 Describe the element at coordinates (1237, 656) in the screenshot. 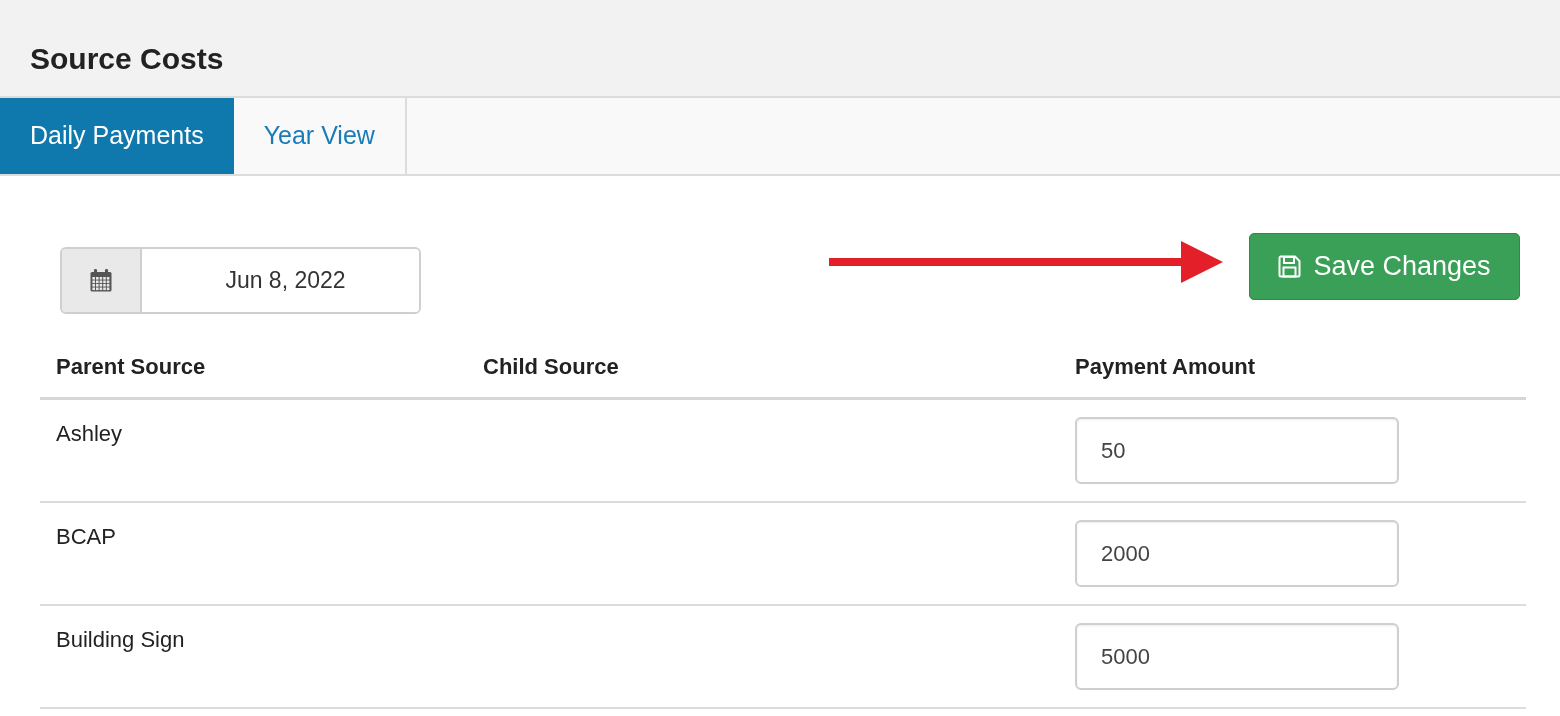

I see `input-field: 5000` at that location.